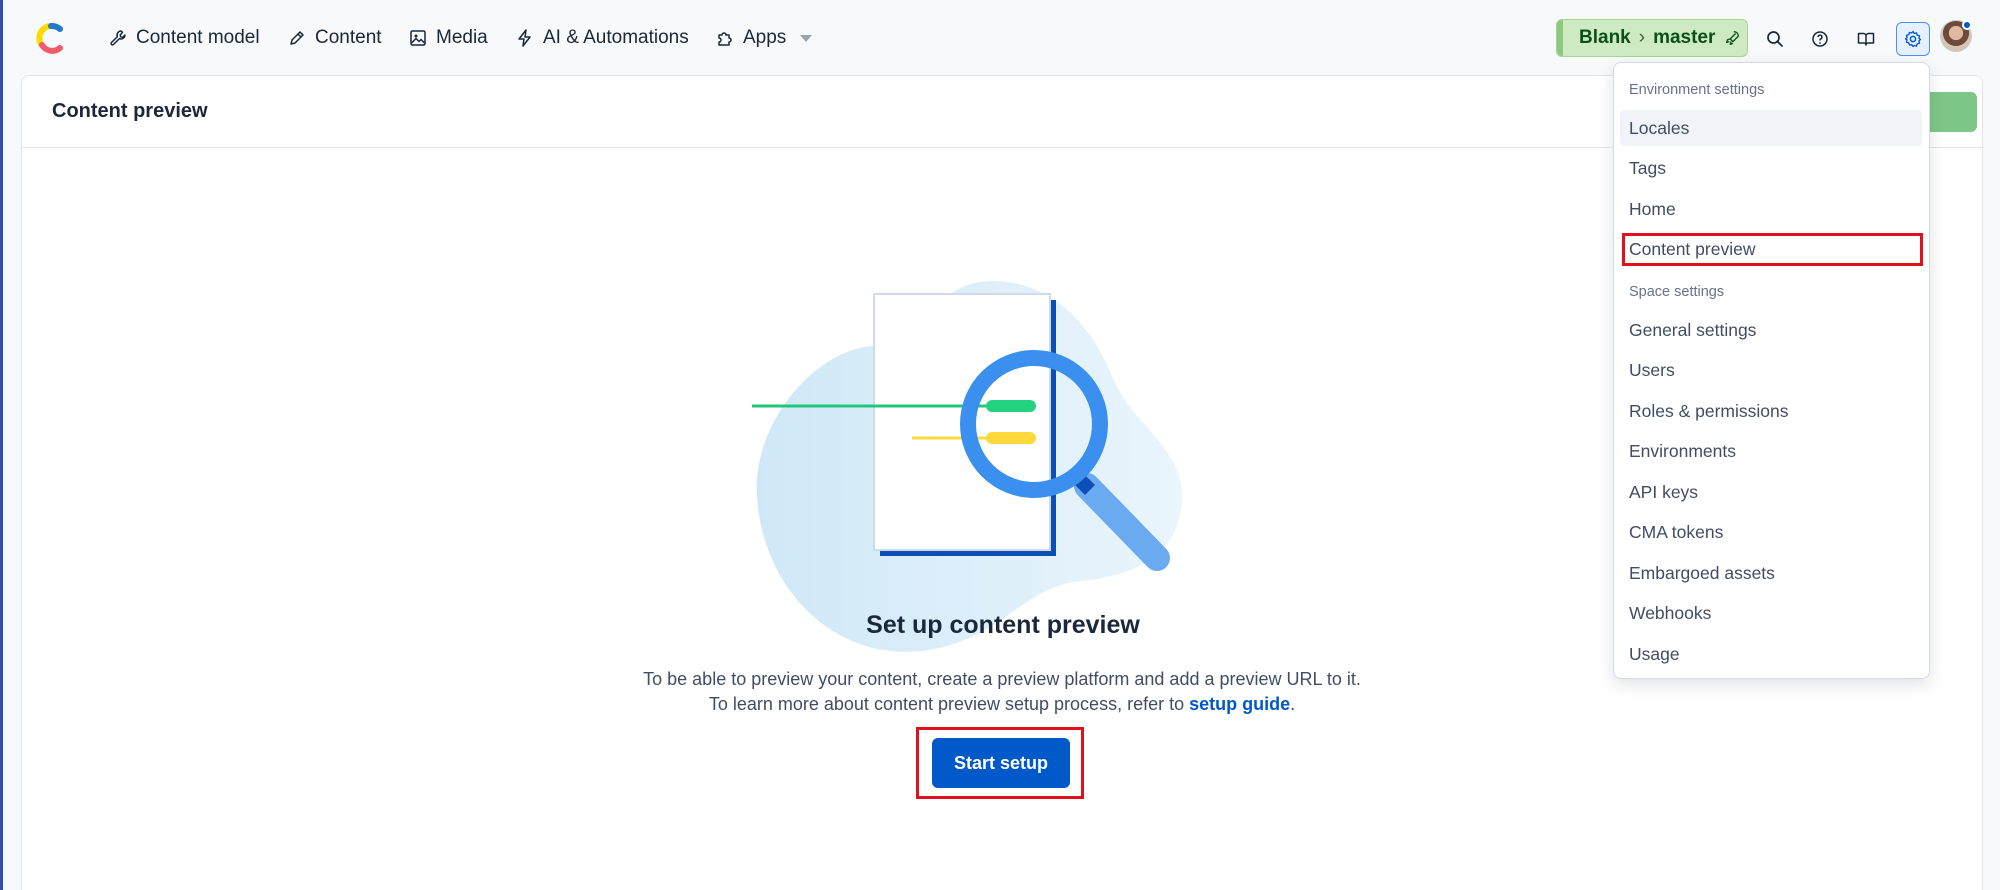 This screenshot has width=2000, height=890. Describe the element at coordinates (1771, 411) in the screenshot. I see `menu-item-roles-permissions: Roles & permissions` at that location.